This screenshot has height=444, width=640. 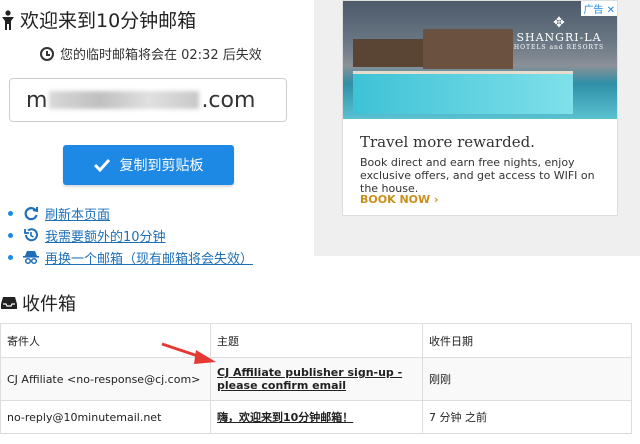 What do you see at coordinates (593, 10) in the screenshot?
I see `ad-badge-text: 广告` at bounding box center [593, 10].